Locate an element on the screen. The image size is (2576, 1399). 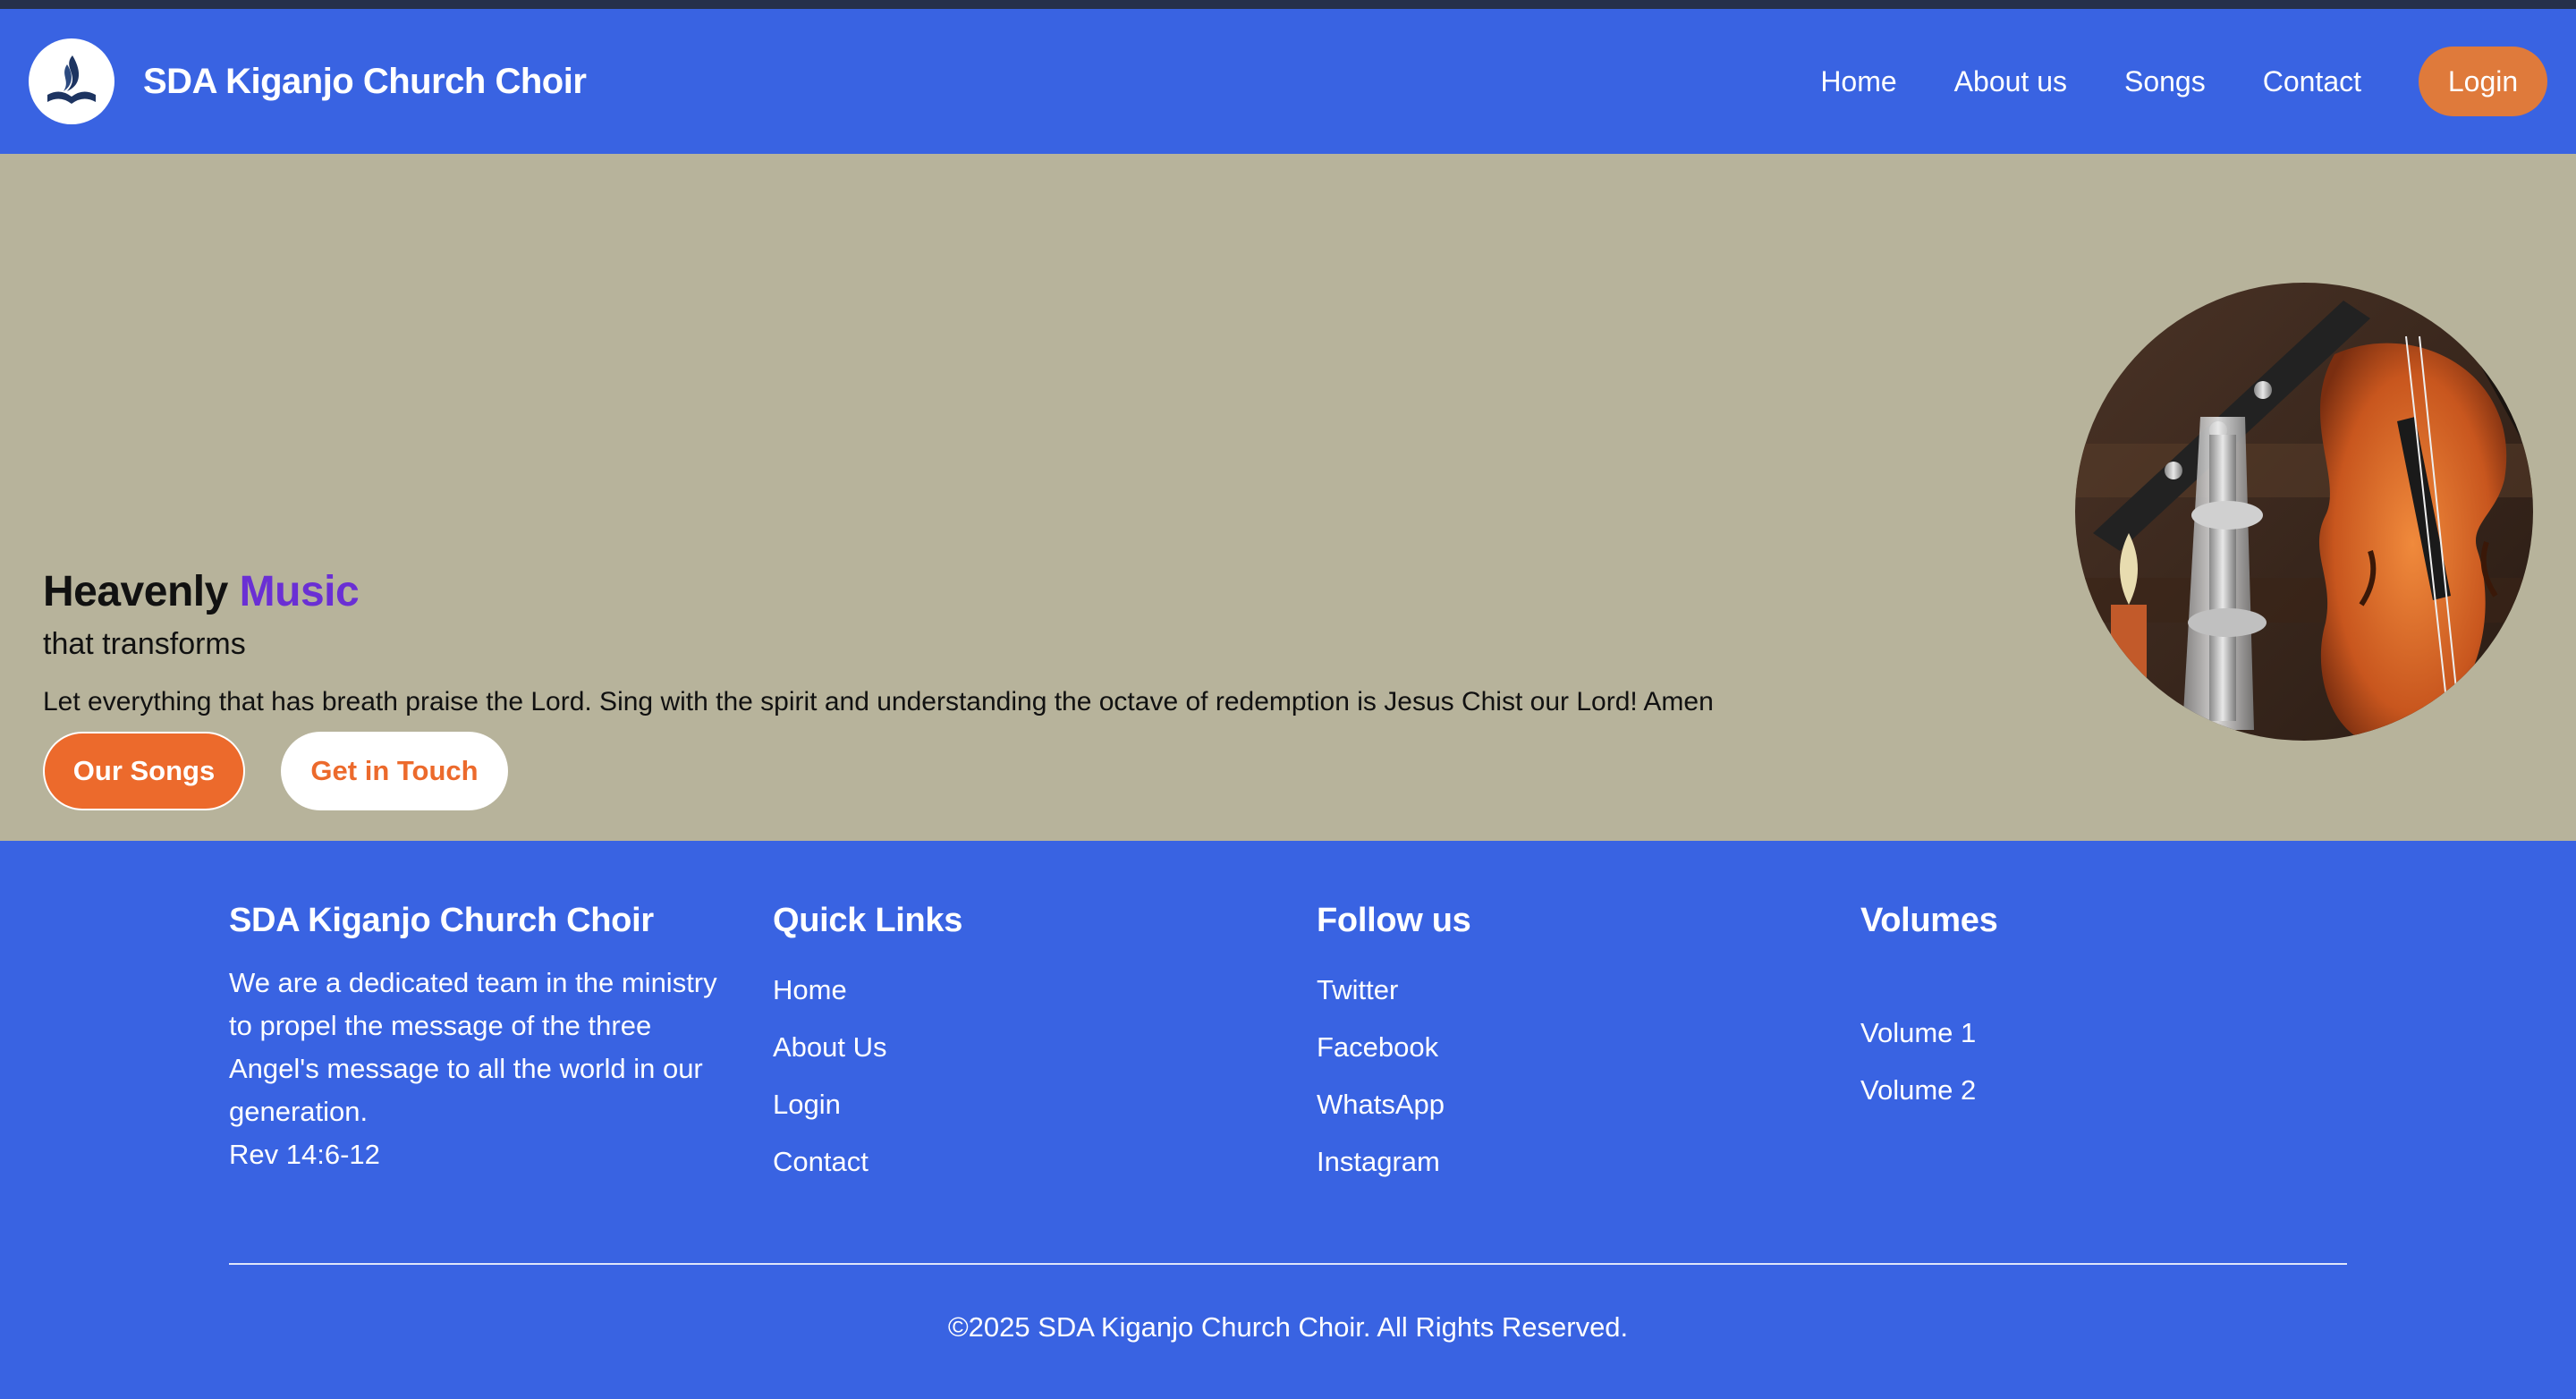
footer-link-login: Login is located at coordinates (867, 1104).